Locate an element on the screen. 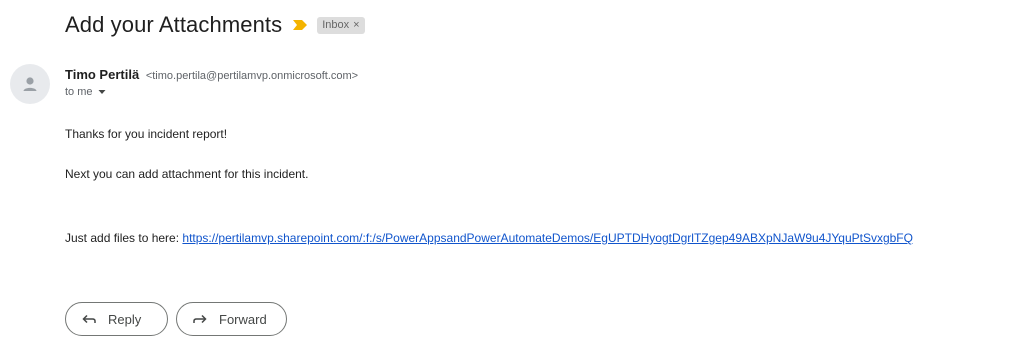 Image resolution: width=1023 pixels, height=361 pixels. sender-avatar is located at coordinates (30, 84).